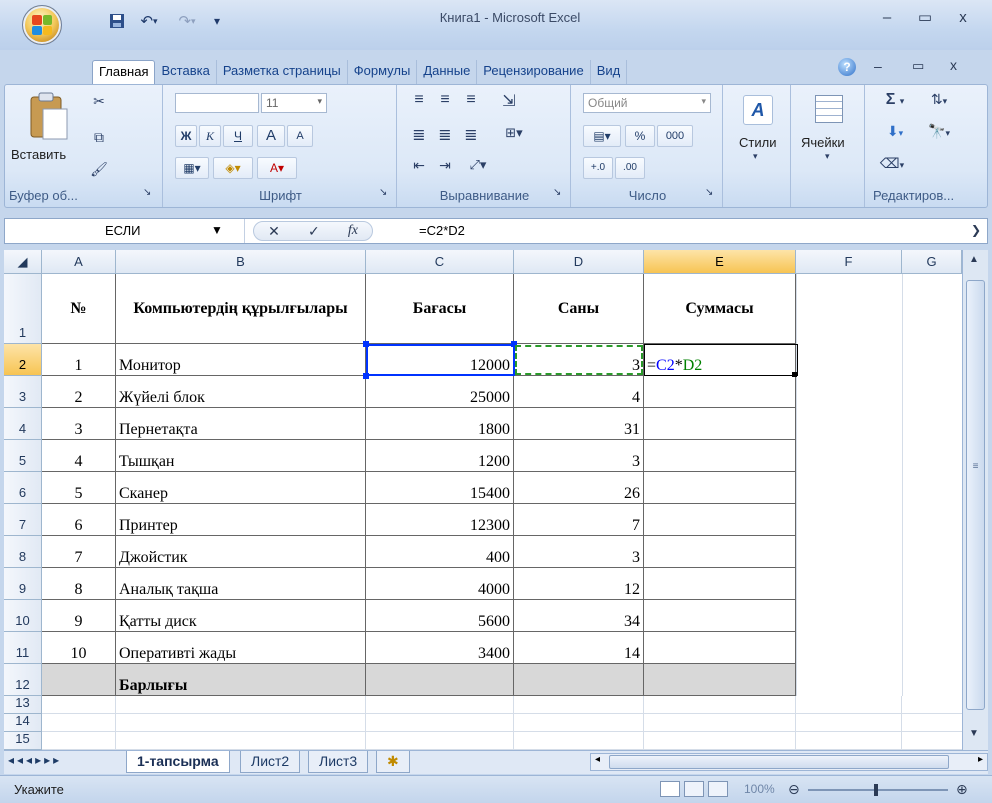 The height and width of the screenshot is (803, 992). What do you see at coordinates (338, 762) in the screenshot?
I see `sheet-tab-3: Лист3` at bounding box center [338, 762].